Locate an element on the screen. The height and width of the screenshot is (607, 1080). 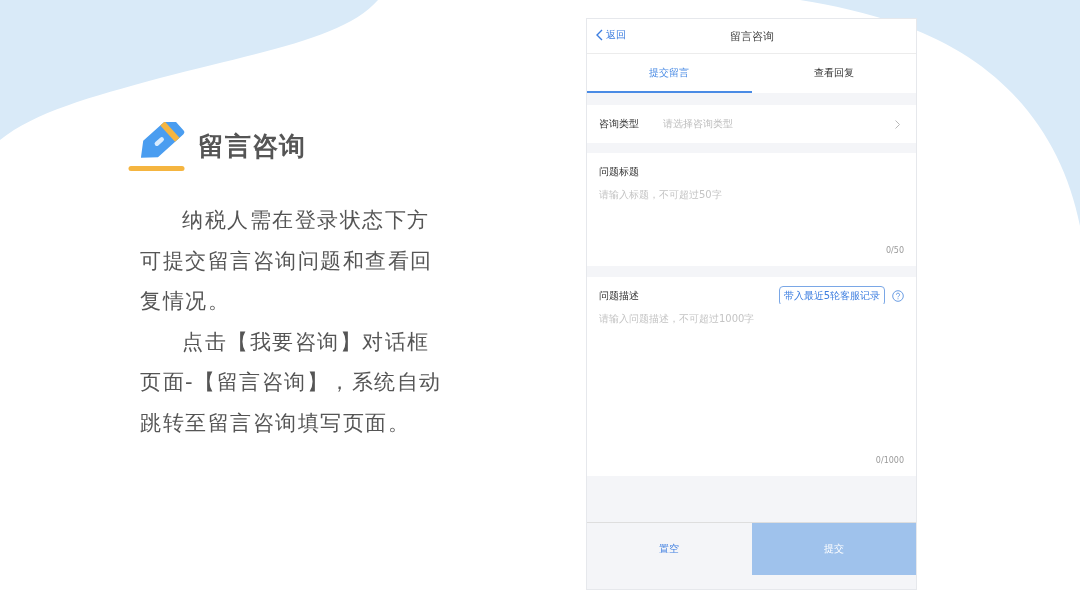
screen-title: 留言咨询 is located at coordinates (751, 36).